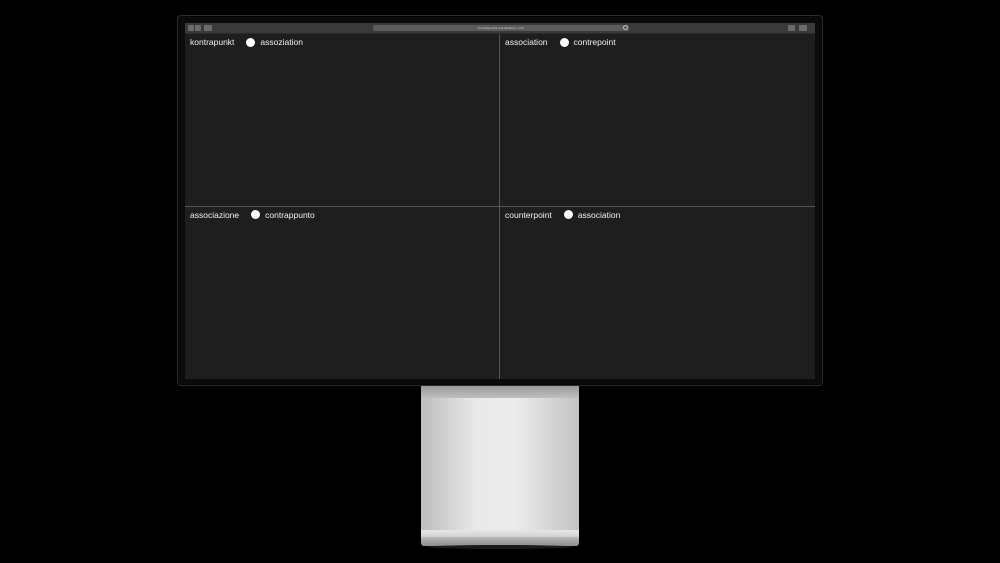 The width and height of the screenshot is (1000, 563). I want to click on back-icon, so click(191, 28).